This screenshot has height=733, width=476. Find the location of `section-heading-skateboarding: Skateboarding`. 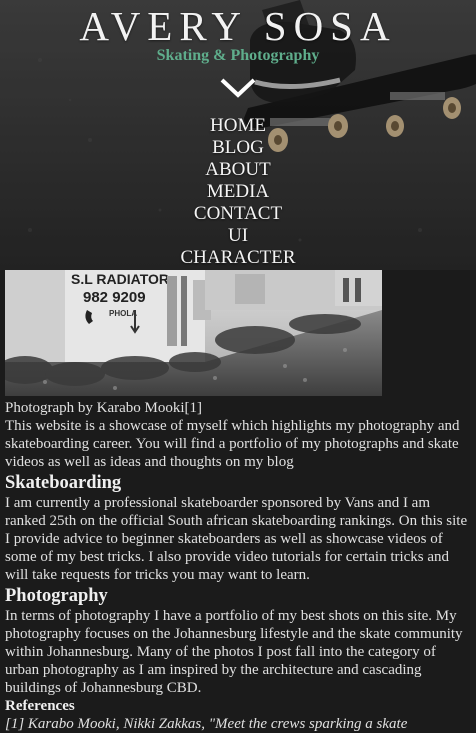

section-heading-skateboarding: Skateboarding is located at coordinates (63, 483).